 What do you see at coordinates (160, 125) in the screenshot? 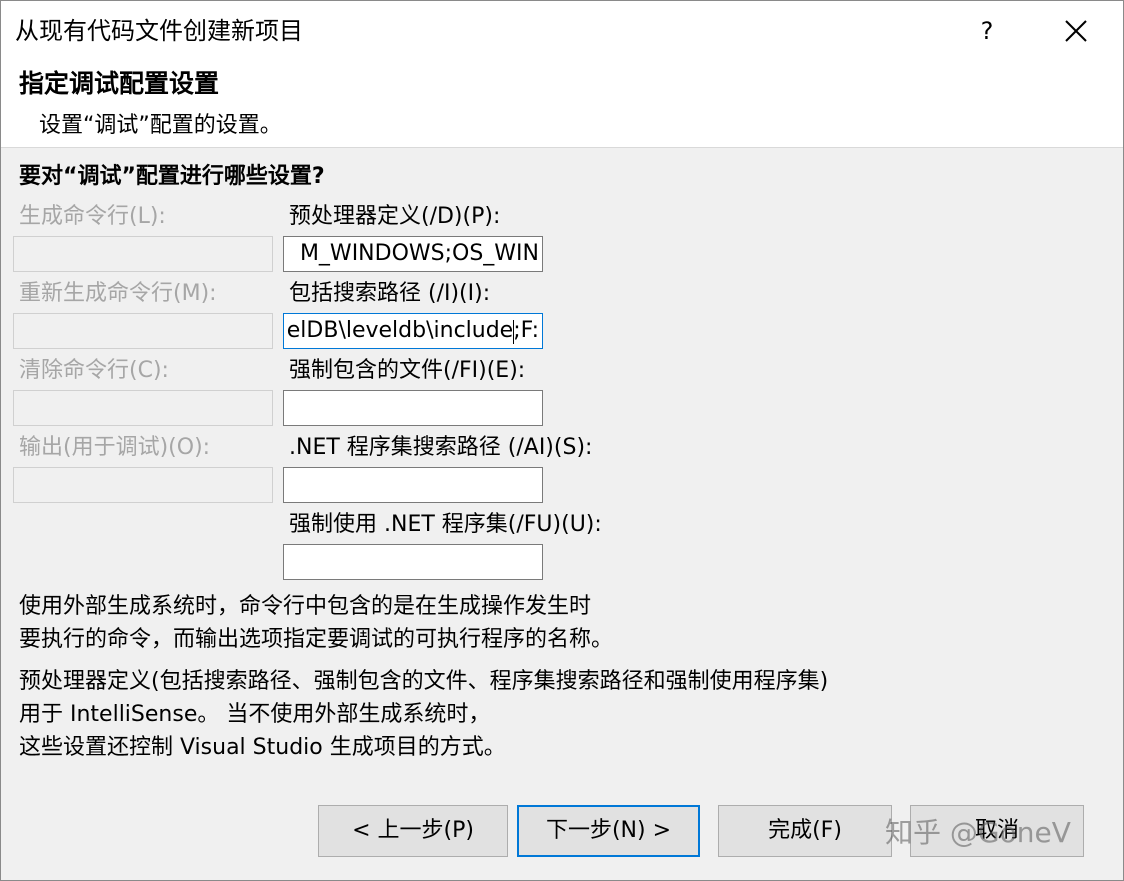
I see `page-subtitle: 设置“调试”配置的设置。` at bounding box center [160, 125].